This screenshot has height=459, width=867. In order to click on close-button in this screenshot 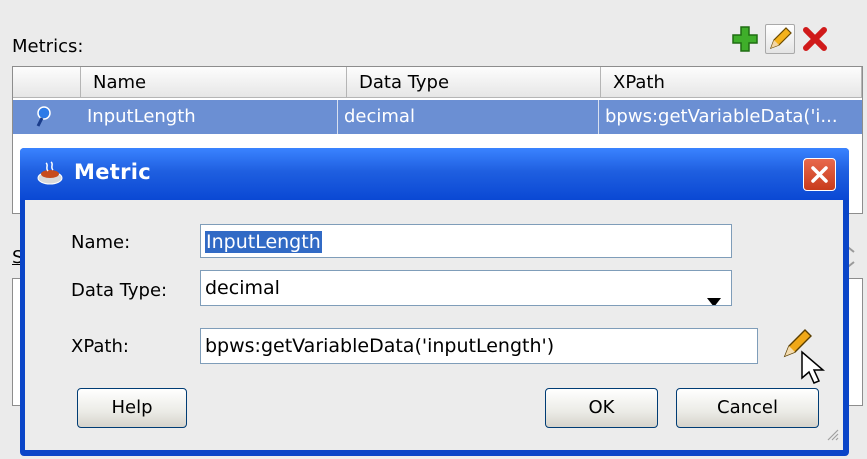, I will do `click(819, 174)`.